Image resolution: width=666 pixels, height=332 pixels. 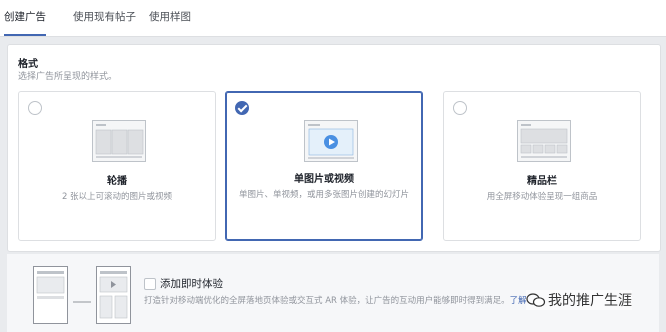 What do you see at coordinates (28, 64) in the screenshot?
I see `format-title: 格式` at bounding box center [28, 64].